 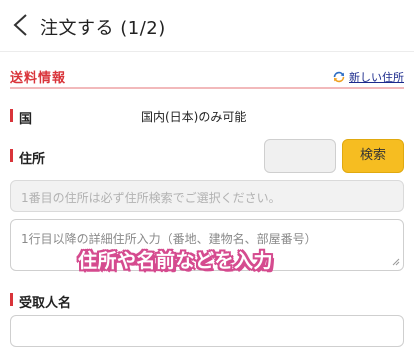 What do you see at coordinates (40, 301) in the screenshot?
I see `recipient-label: 受取人名` at bounding box center [40, 301].